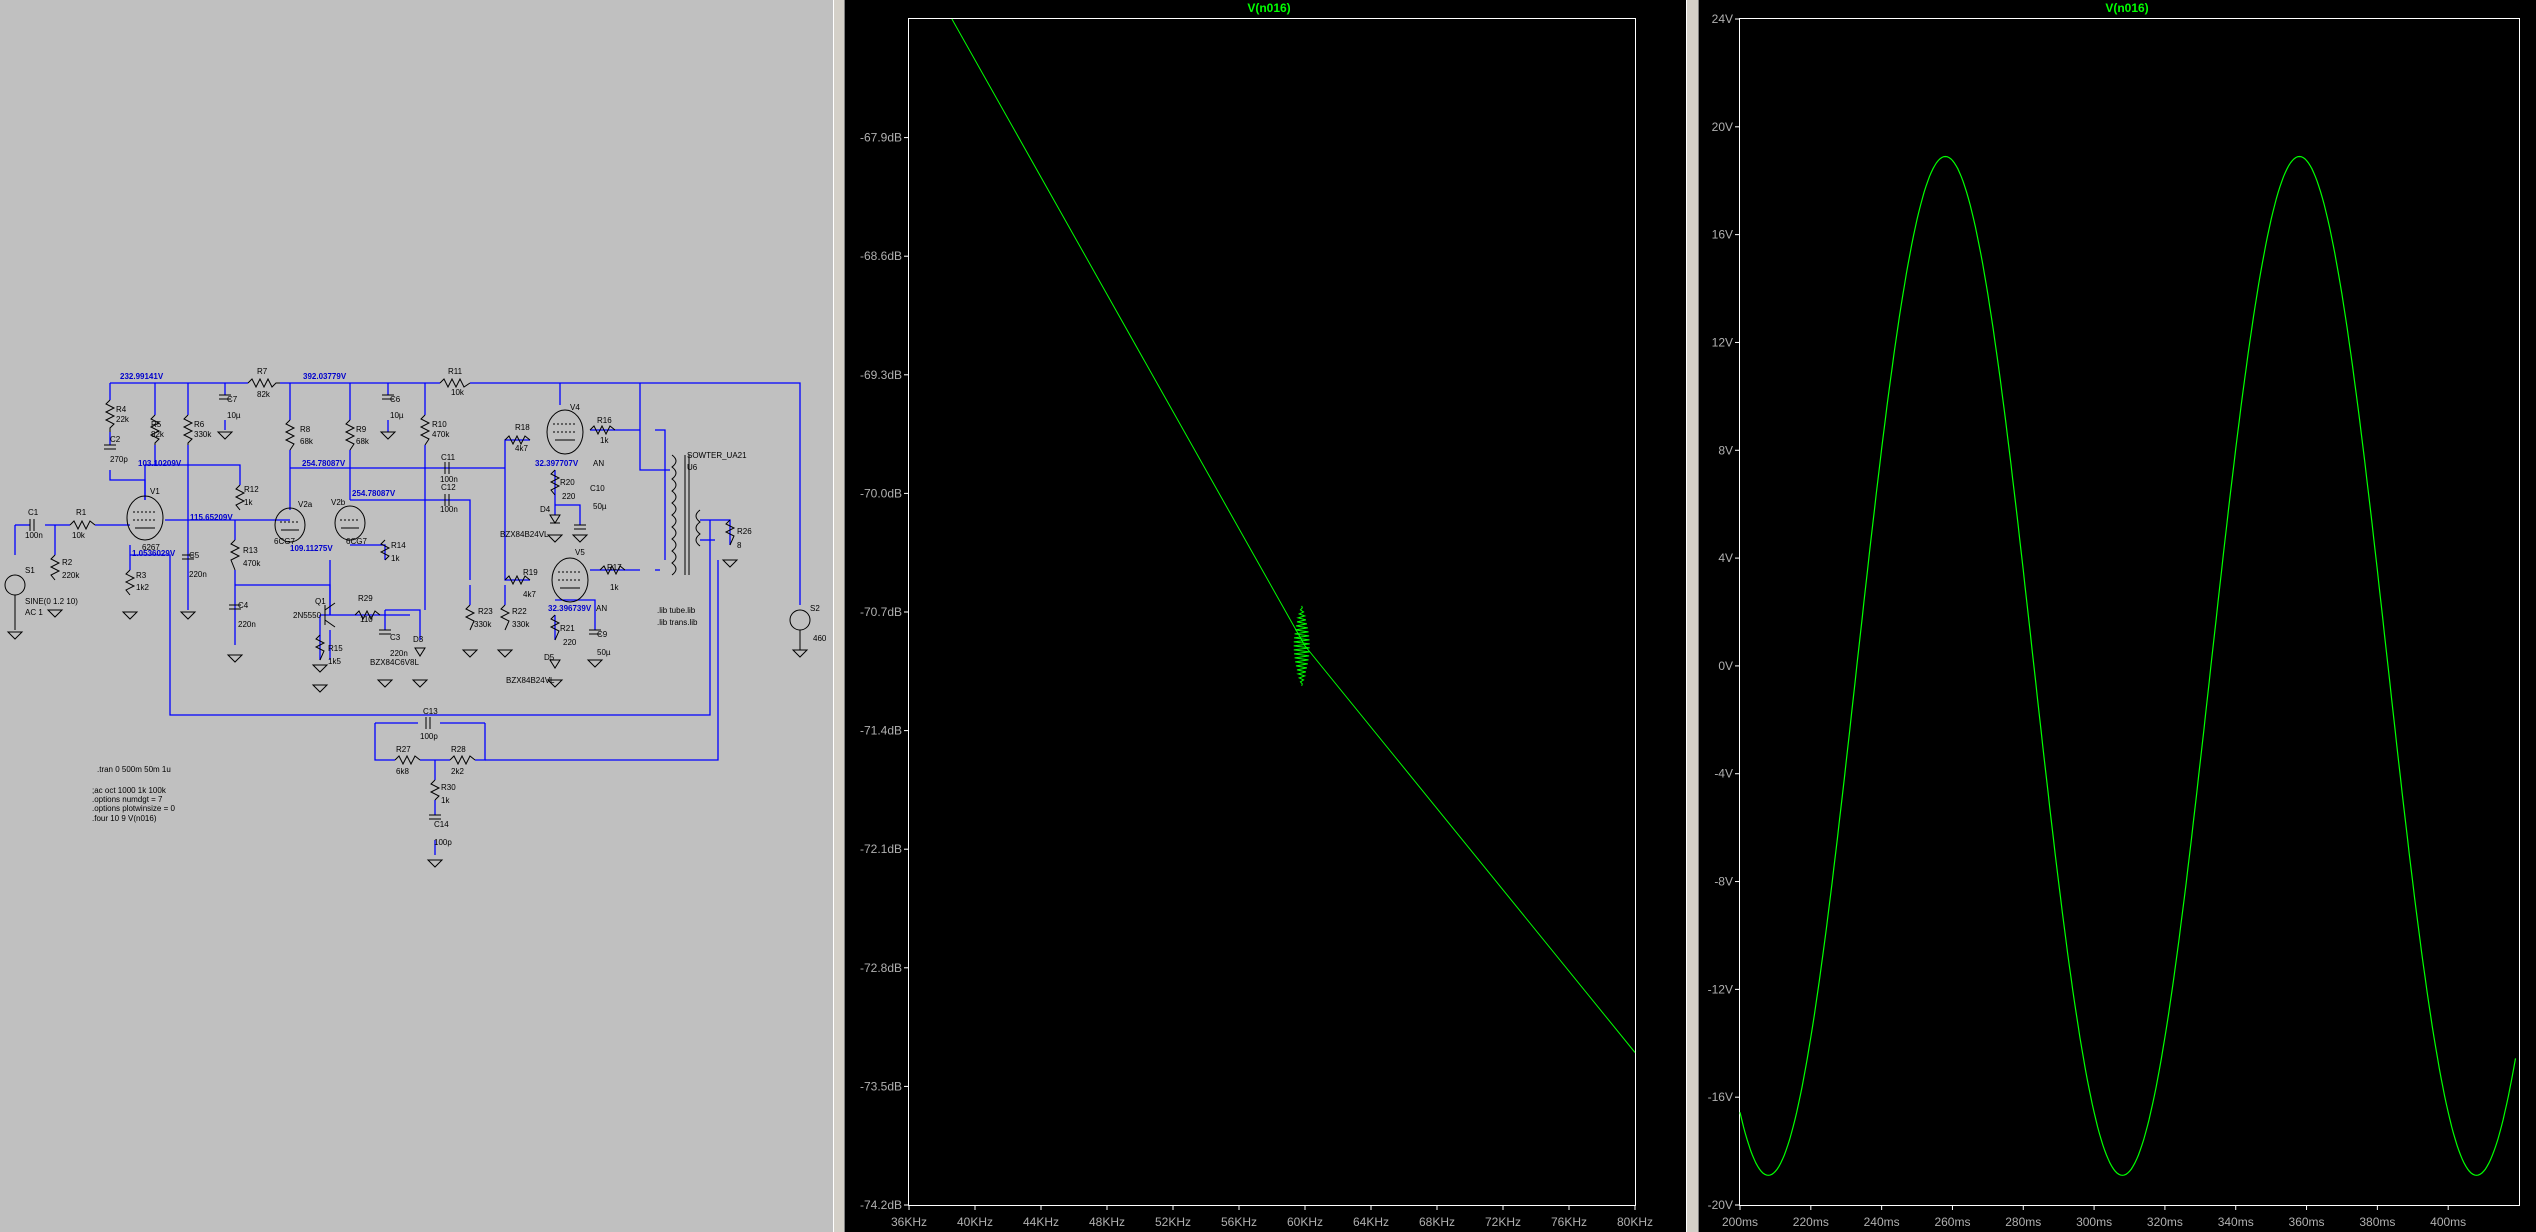 The width and height of the screenshot is (2536, 1232). What do you see at coordinates (529, 594) in the screenshot?
I see `svg-text: 4k7` at bounding box center [529, 594].